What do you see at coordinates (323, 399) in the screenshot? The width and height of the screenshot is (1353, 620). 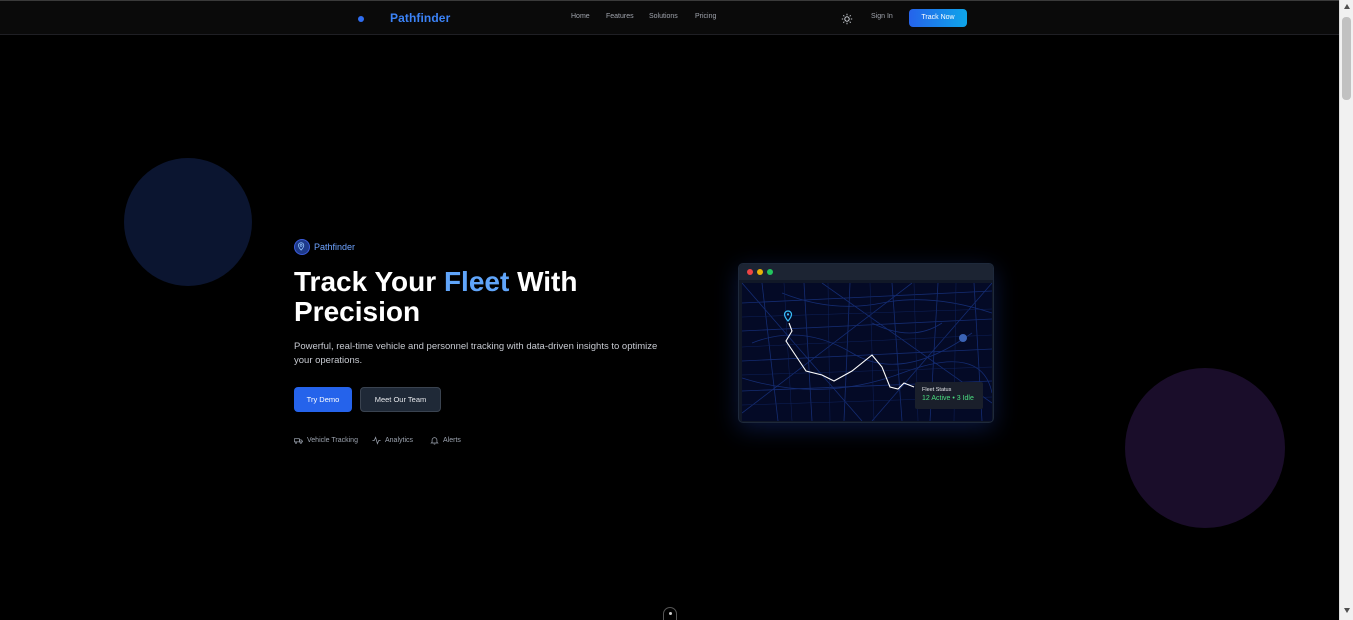 I see `try-demo-button: Try Demo` at bounding box center [323, 399].